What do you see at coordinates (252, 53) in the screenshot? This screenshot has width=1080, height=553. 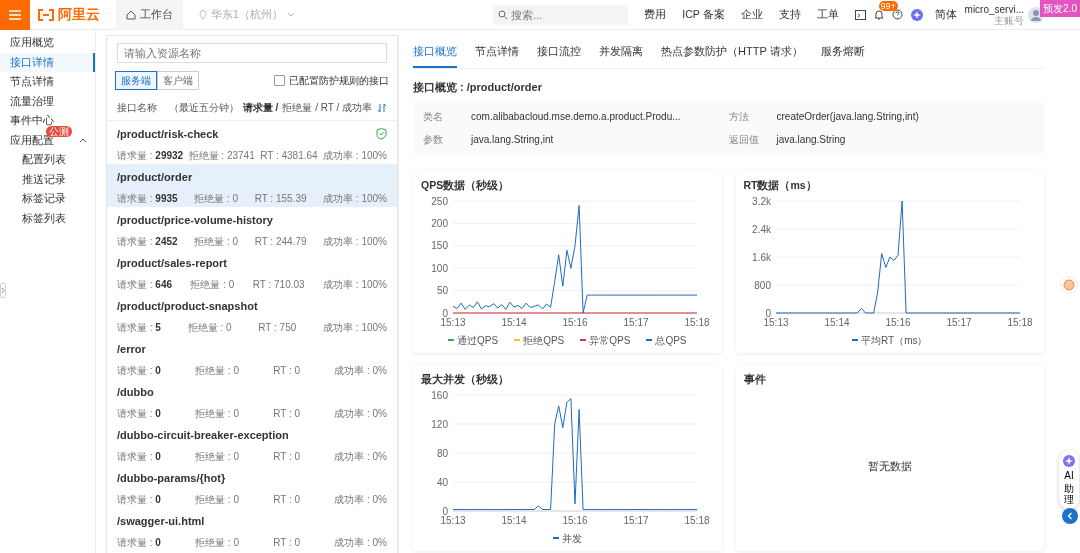 I see `search-field: 请输入资源名称` at bounding box center [252, 53].